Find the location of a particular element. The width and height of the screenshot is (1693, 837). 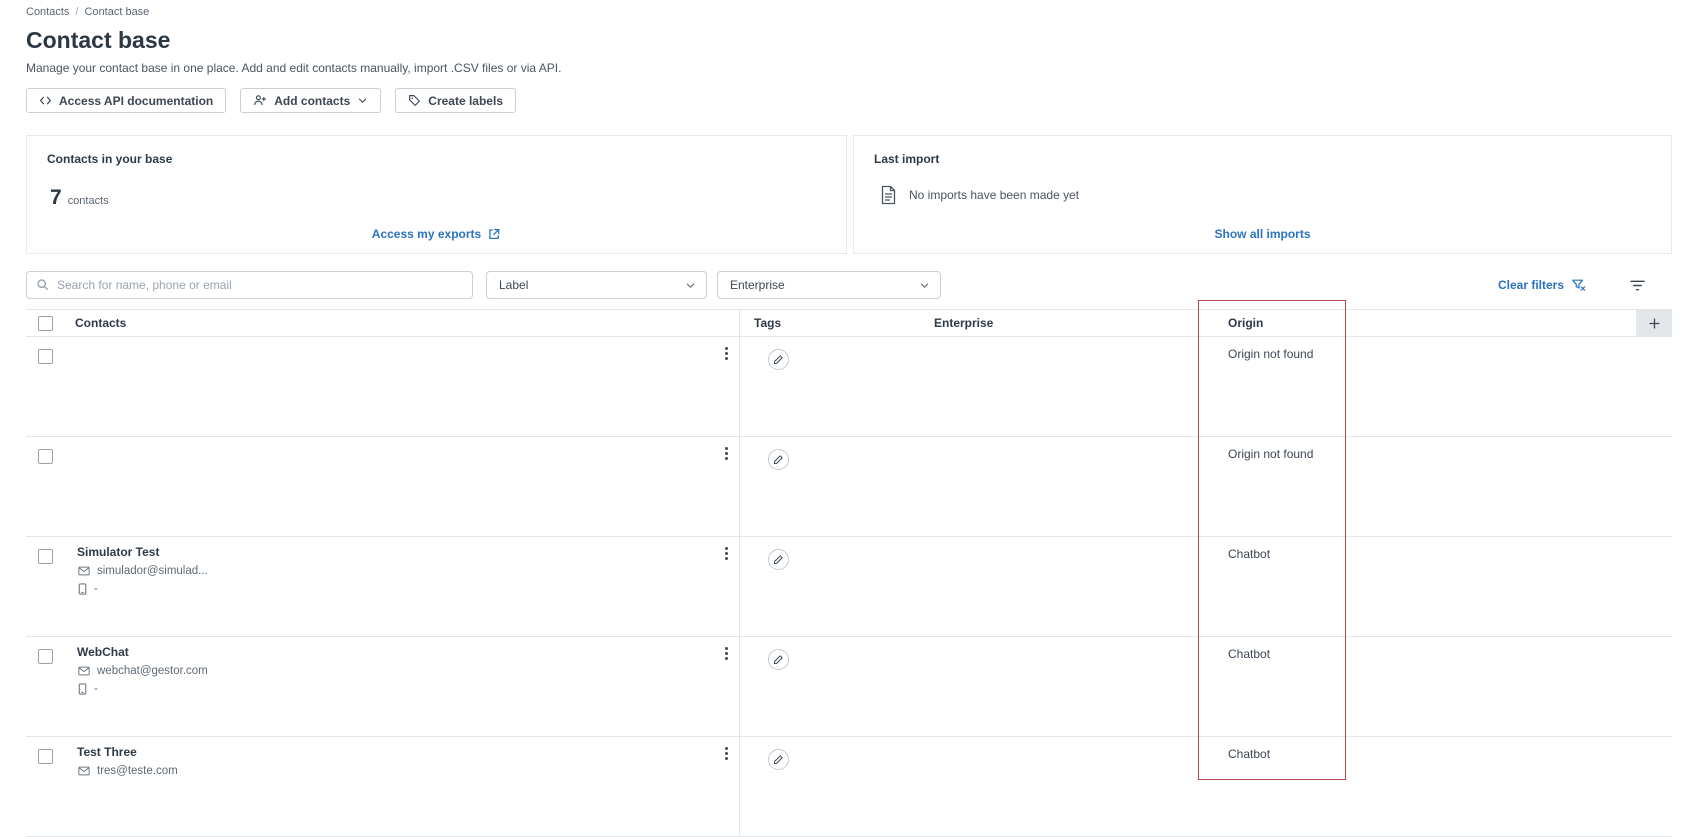

contacts-count-unit: contacts is located at coordinates (88, 201).